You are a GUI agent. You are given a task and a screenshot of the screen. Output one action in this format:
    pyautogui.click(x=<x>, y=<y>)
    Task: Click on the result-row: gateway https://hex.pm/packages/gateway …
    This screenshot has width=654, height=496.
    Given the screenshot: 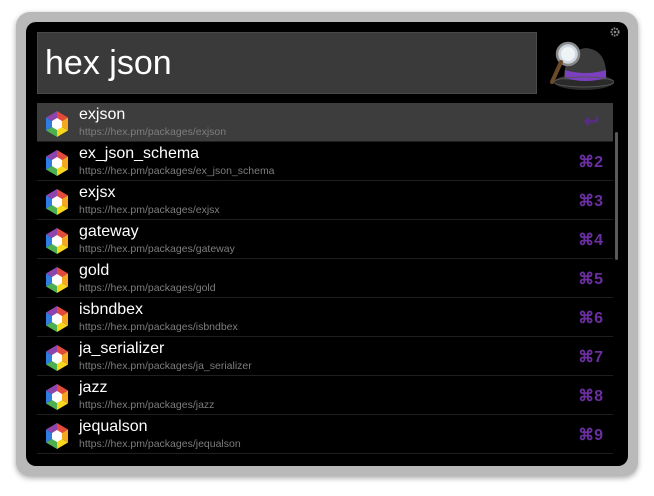 What is the action you would take?
    pyautogui.click(x=325, y=239)
    